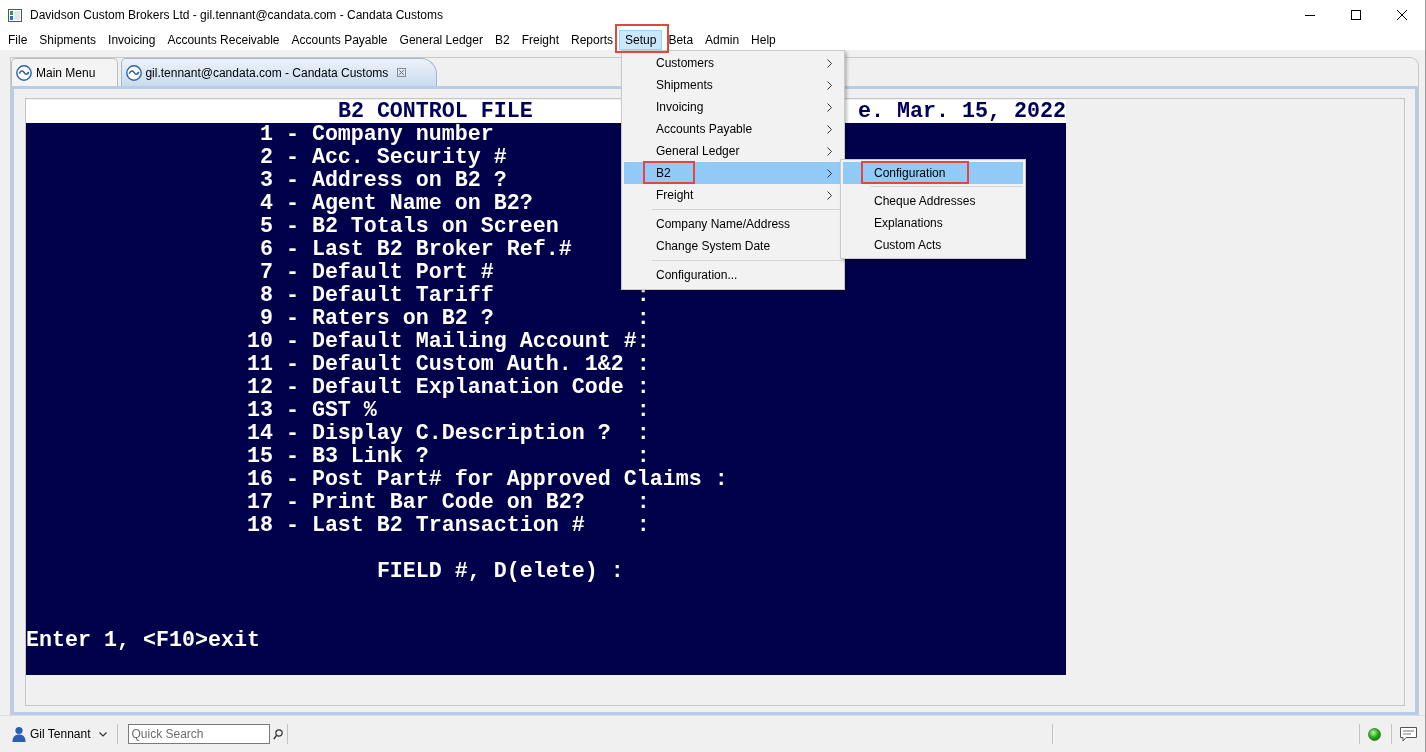 The image size is (1426, 752). I want to click on field-label: - Post Part# for Approved Claims :, so click(506, 479).